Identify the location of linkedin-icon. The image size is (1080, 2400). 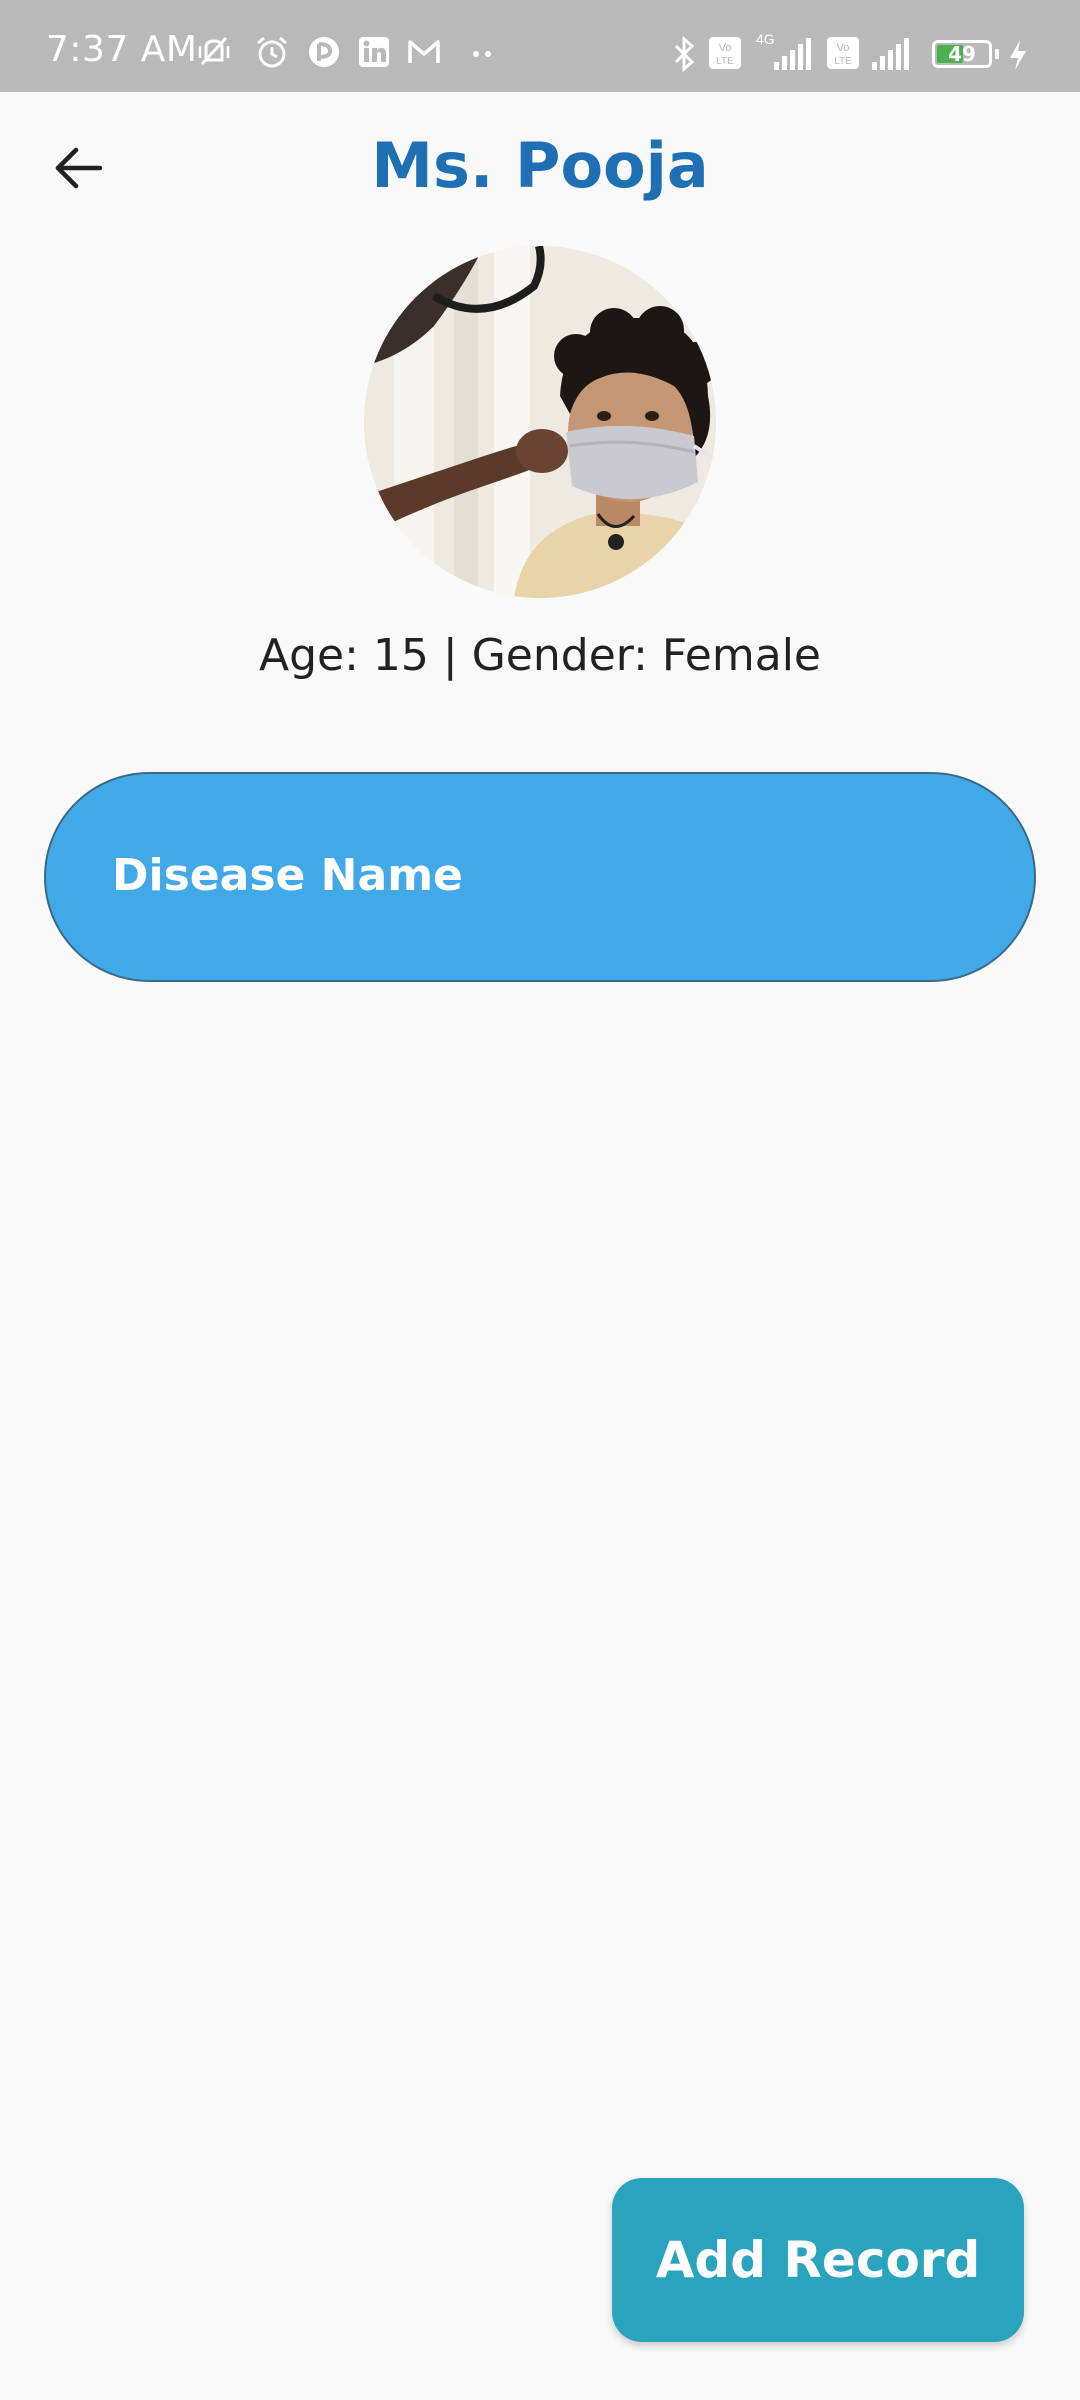
(374, 52).